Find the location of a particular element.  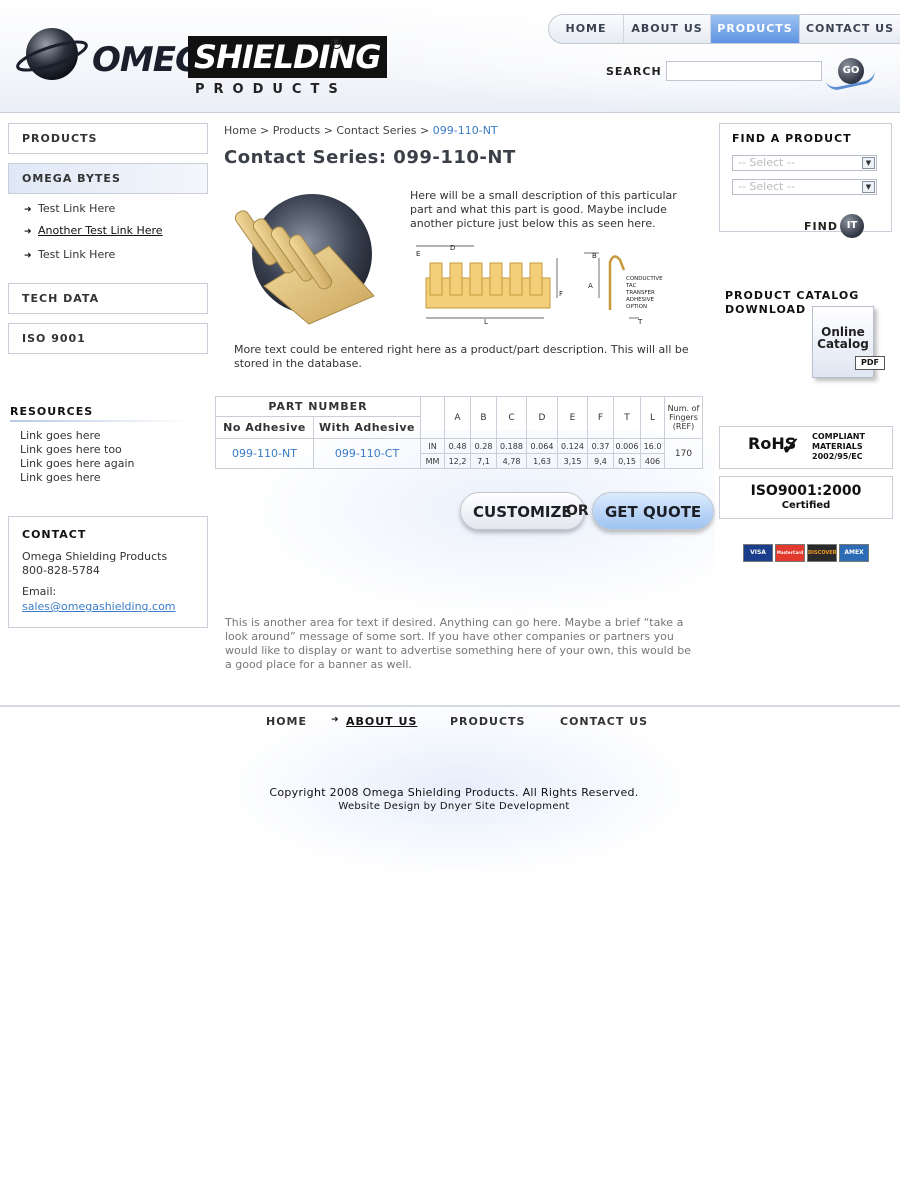

product-image is located at coordinates (304, 259).